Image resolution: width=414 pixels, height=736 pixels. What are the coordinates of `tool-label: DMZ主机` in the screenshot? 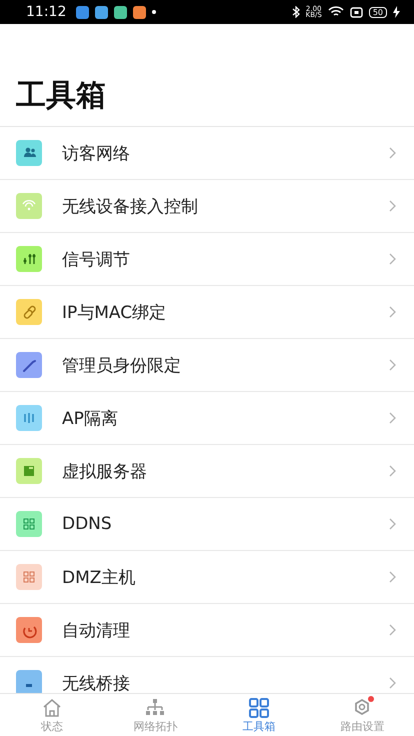 It's located at (99, 577).